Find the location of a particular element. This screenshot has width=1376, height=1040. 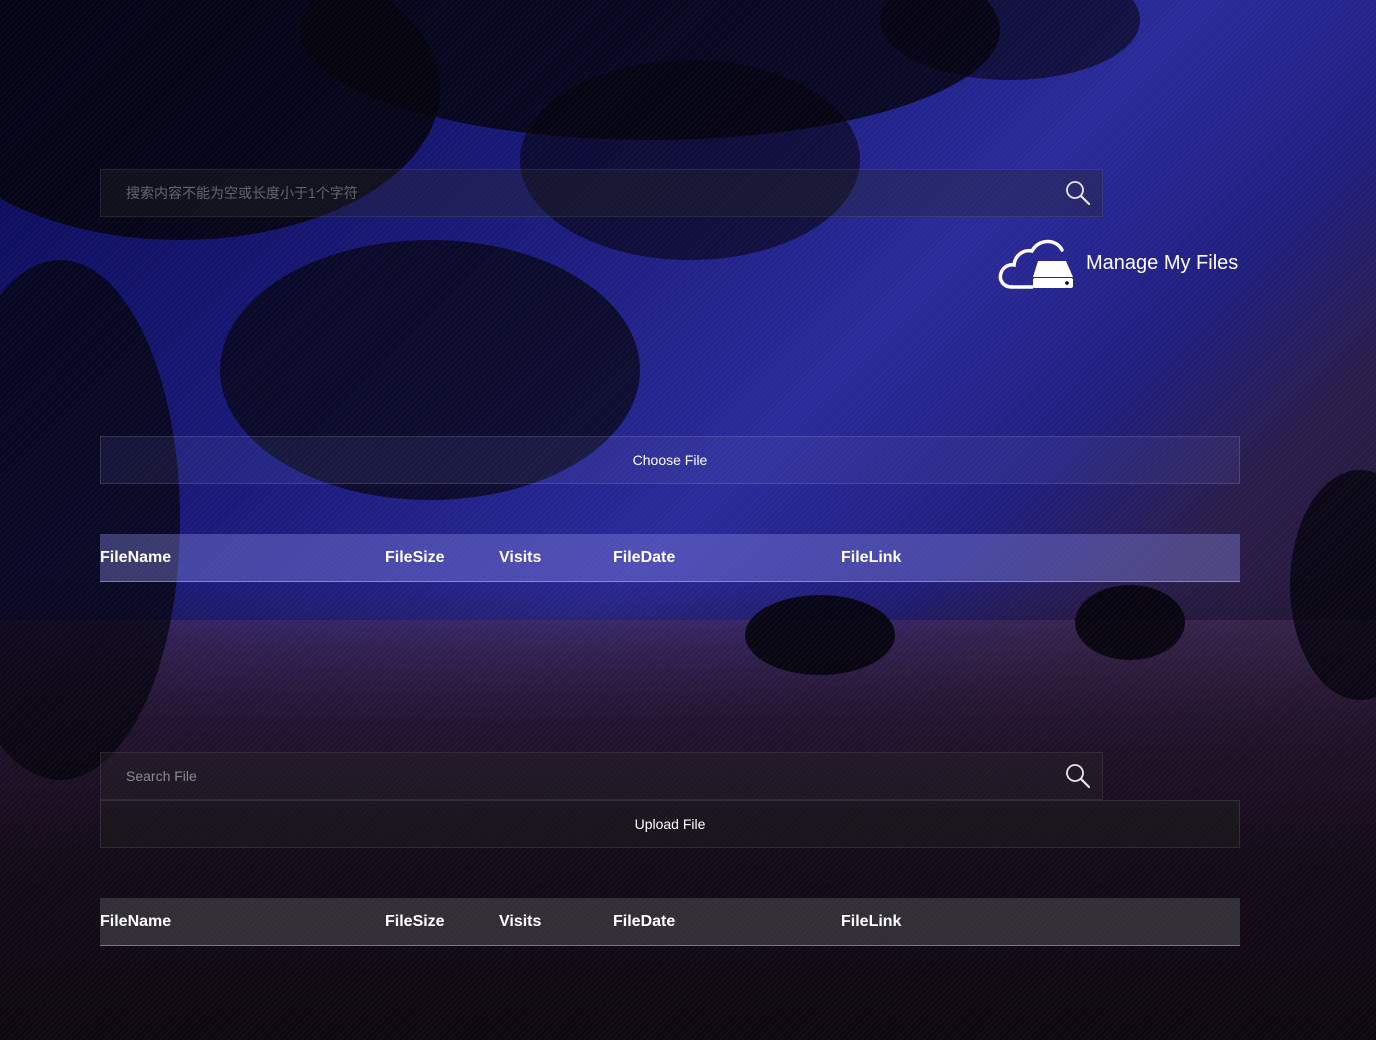

file-search-bar is located at coordinates (601, 776).